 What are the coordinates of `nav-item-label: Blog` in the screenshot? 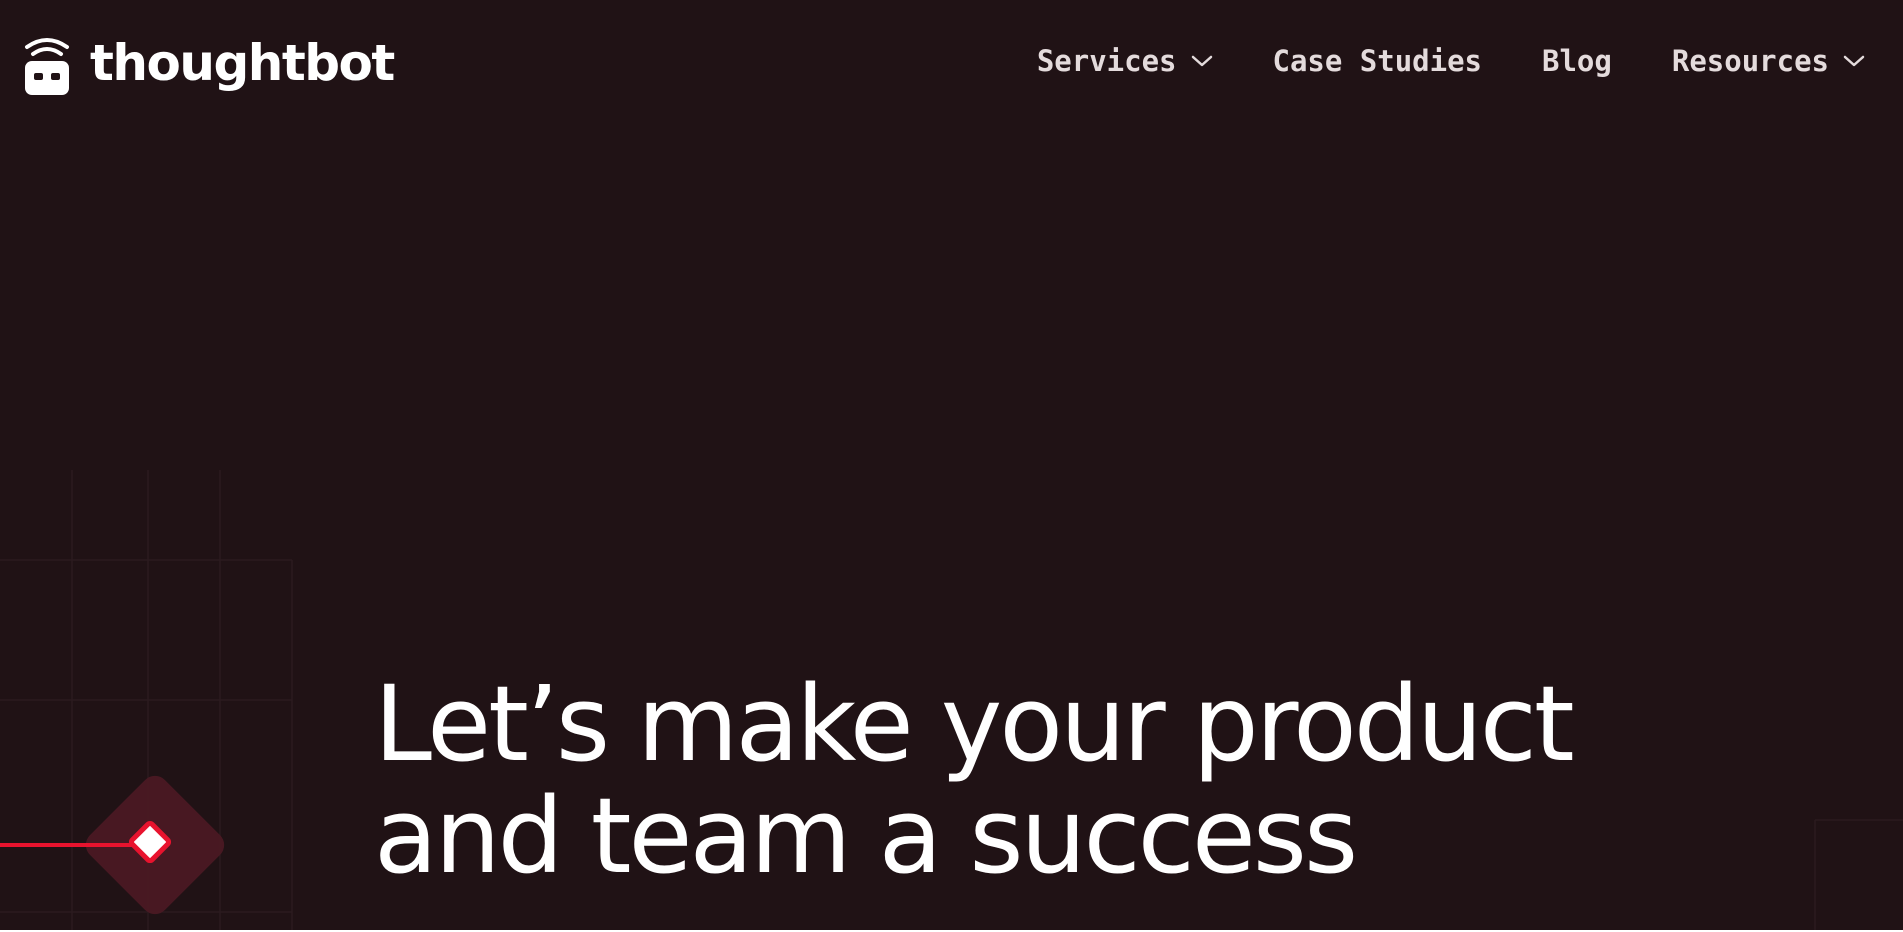 It's located at (1577, 61).